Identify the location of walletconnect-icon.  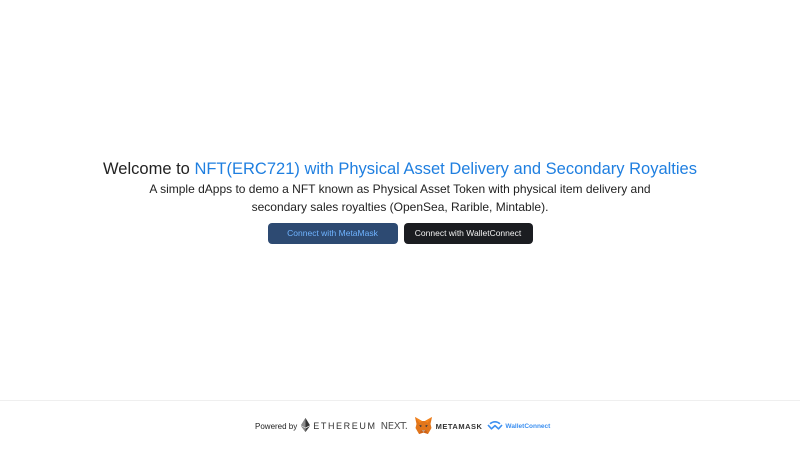
(495, 426).